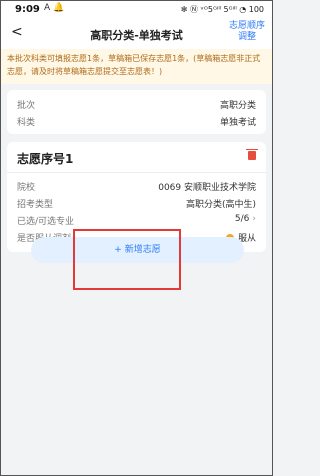 This screenshot has height=476, width=320. Describe the element at coordinates (136, 34) in the screenshot. I see `header: < 高职分类-单独考试 志愿顺序调整` at that location.